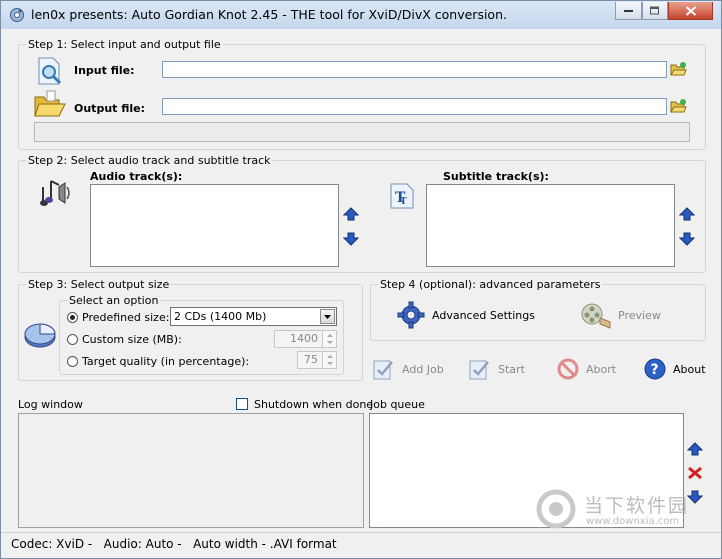  What do you see at coordinates (639, 315) in the screenshot?
I see `preview-label: Preview` at bounding box center [639, 315].